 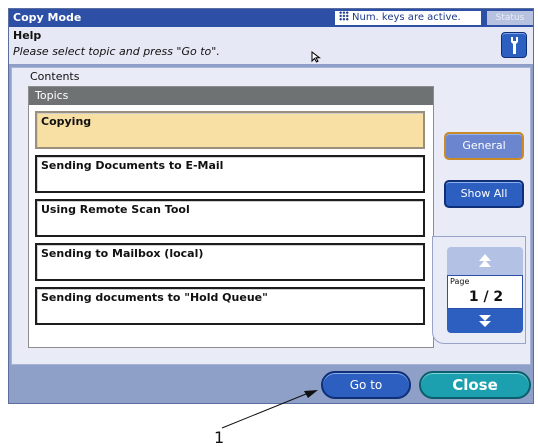 I want to click on general-button: General, so click(x=484, y=146).